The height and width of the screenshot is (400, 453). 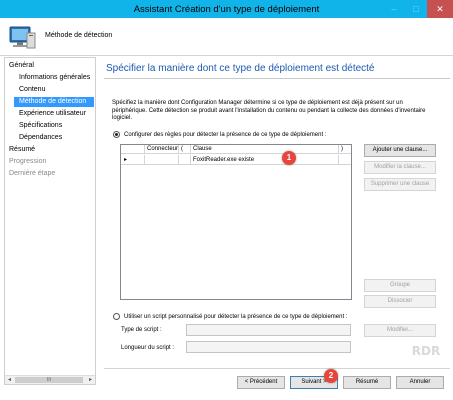 I want to click on sidebar-item-general-info: Informations générales, so click(x=54, y=78).